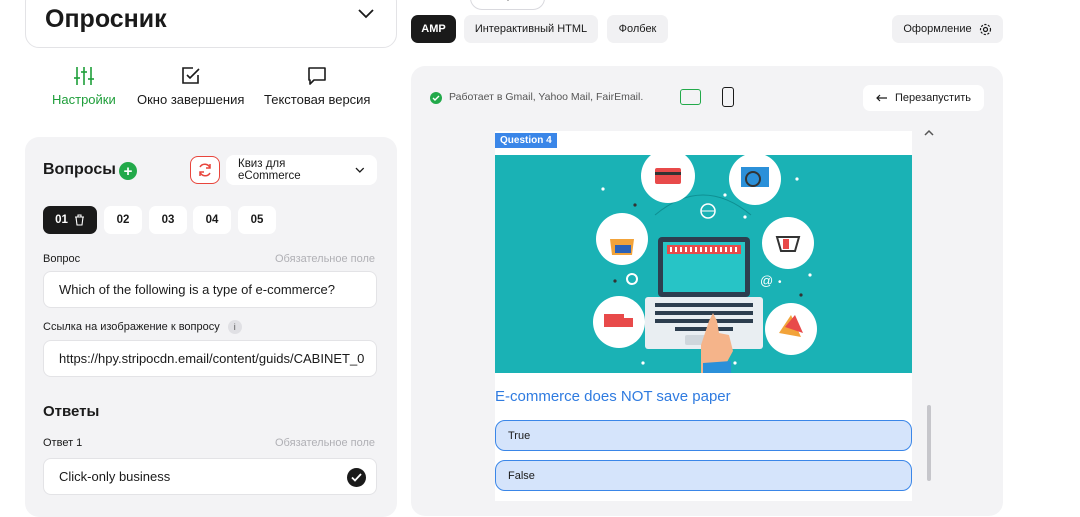 The height and width of the screenshot is (517, 1080). What do you see at coordinates (123, 220) in the screenshot?
I see `question-number-02: 02` at bounding box center [123, 220].